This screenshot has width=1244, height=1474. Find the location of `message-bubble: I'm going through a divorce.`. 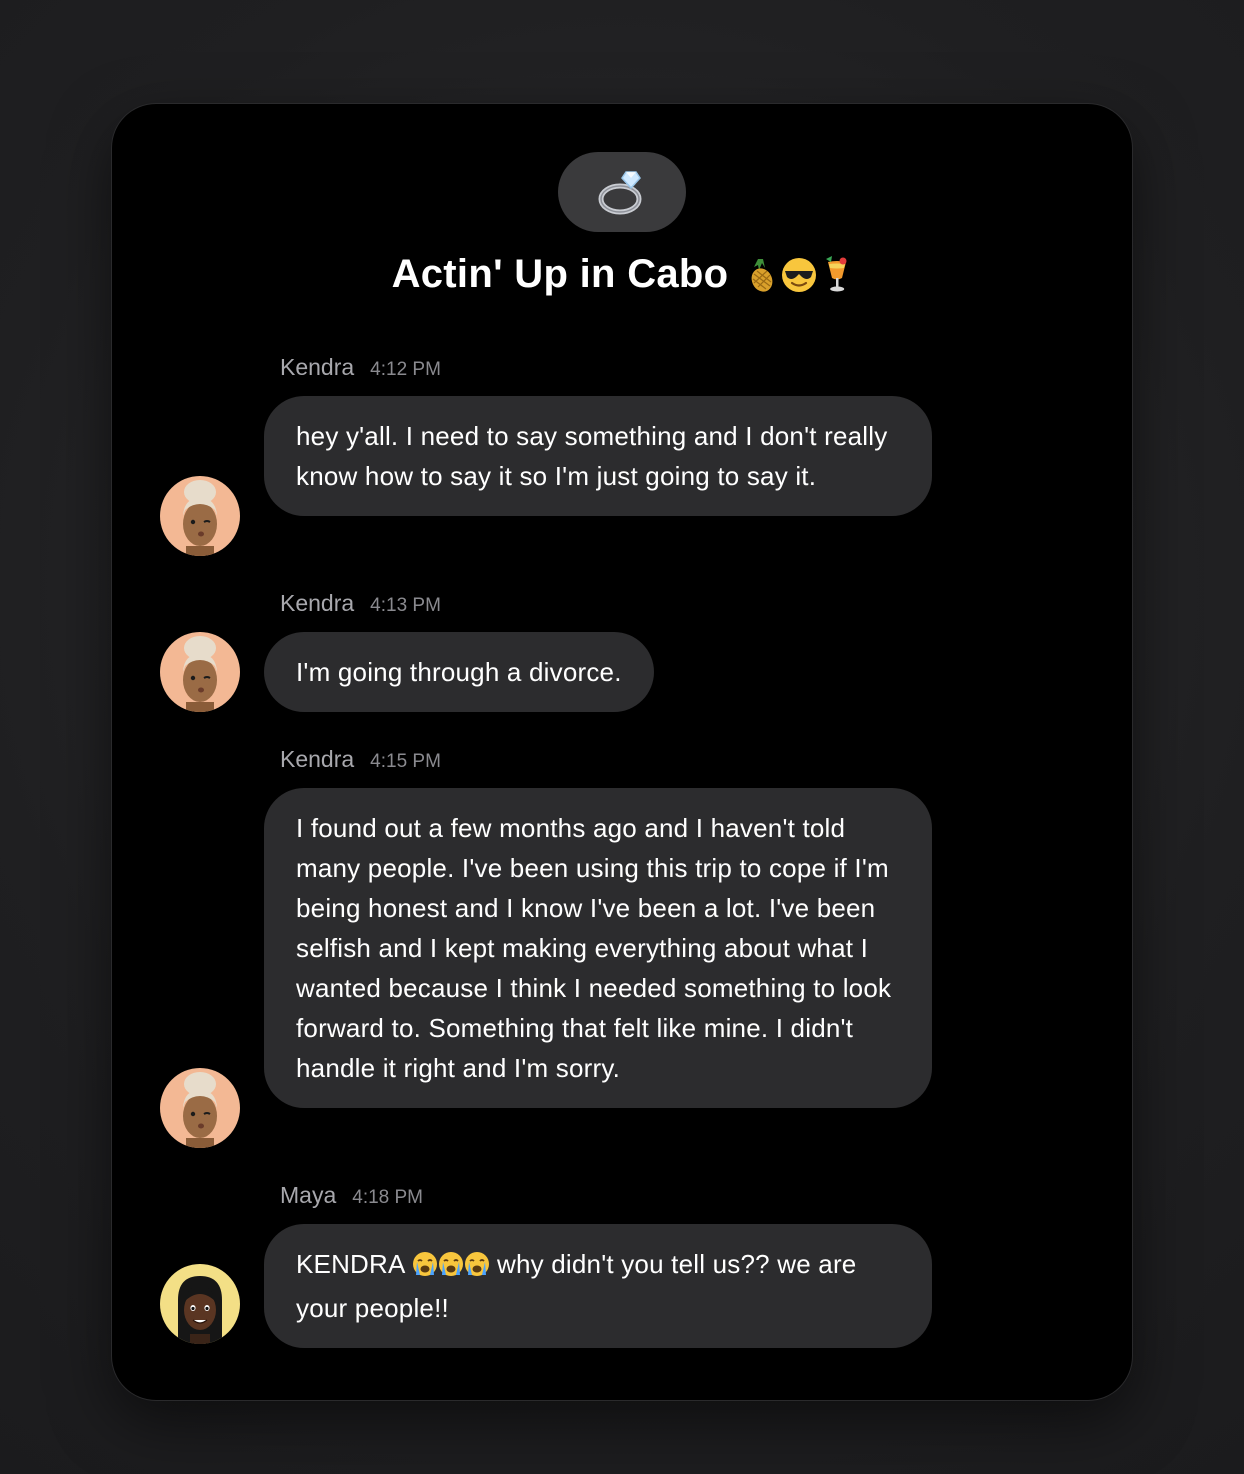

message-bubble: I'm going through a divorce. is located at coordinates (459, 672).